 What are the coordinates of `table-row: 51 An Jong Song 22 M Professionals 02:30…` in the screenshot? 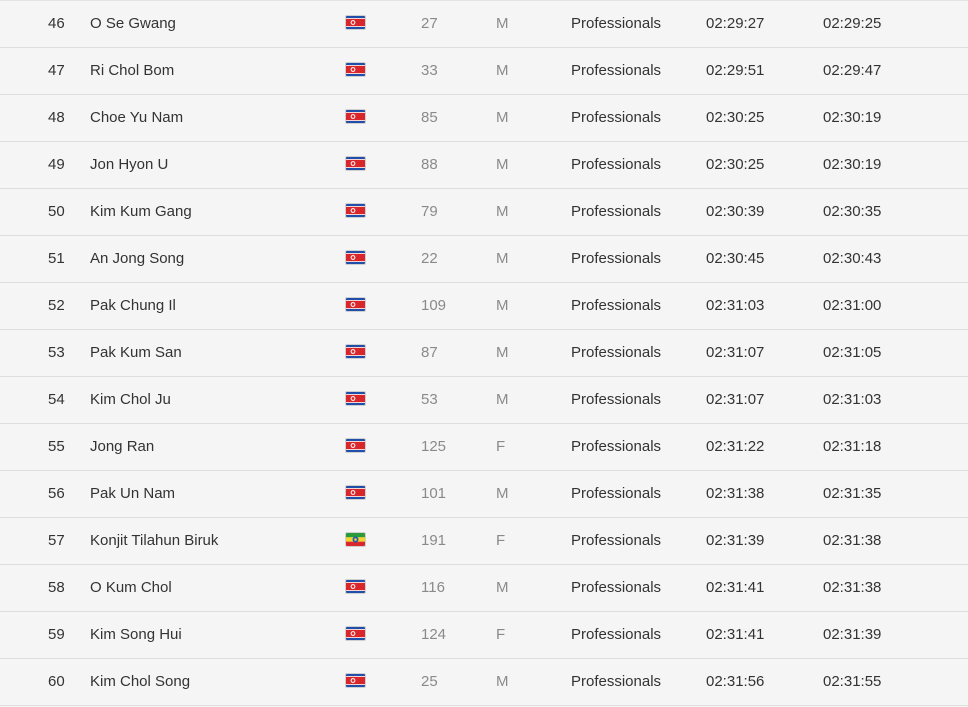 It's located at (484, 259).